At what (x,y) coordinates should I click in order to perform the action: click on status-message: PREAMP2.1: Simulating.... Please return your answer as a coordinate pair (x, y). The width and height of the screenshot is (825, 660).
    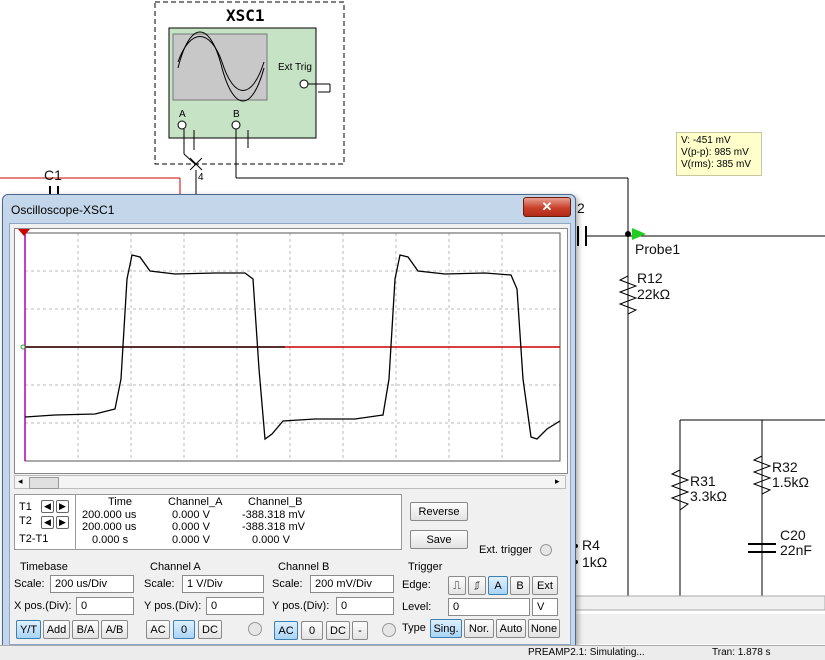
    Looking at the image, I should click on (586, 652).